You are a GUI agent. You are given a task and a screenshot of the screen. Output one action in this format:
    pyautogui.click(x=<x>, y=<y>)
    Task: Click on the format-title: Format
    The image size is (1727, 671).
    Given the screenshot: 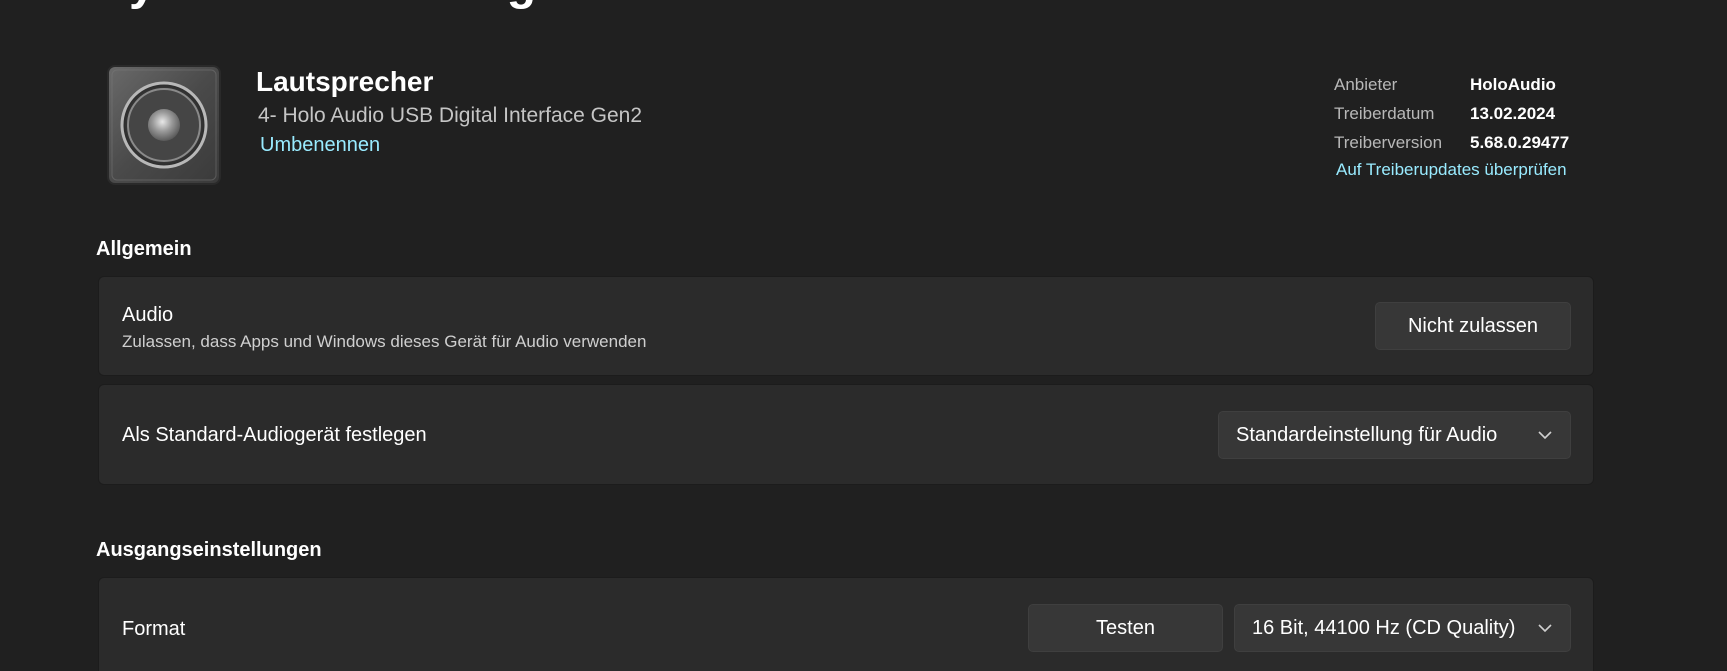 What is the action you would take?
    pyautogui.click(x=154, y=629)
    